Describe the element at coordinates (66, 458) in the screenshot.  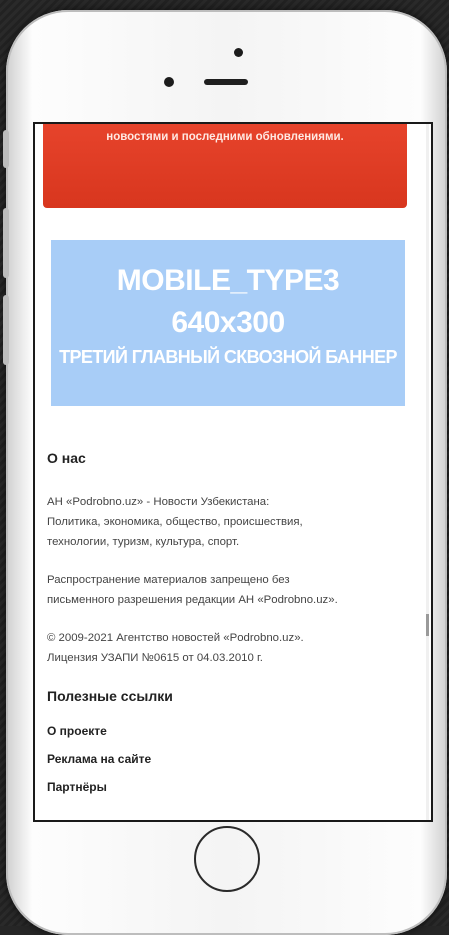
I see `about-heading: О нас` at that location.